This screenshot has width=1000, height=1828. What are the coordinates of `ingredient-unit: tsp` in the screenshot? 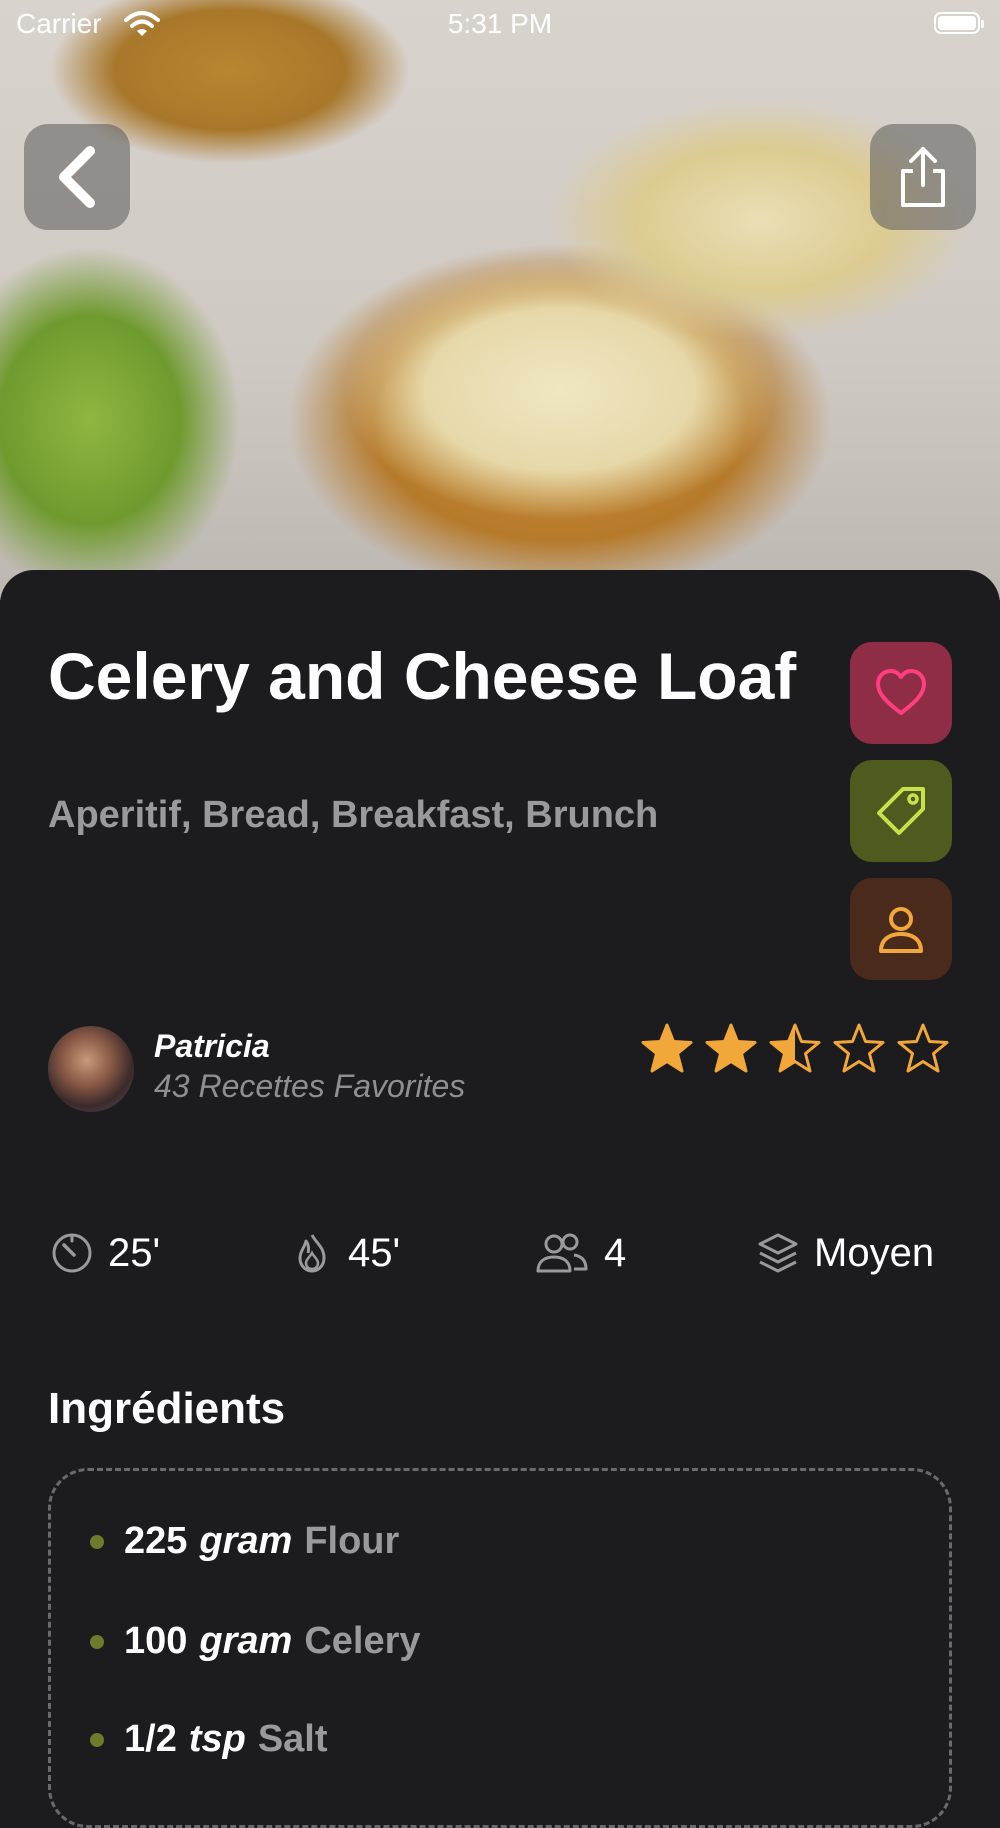 It's located at (217, 1739).